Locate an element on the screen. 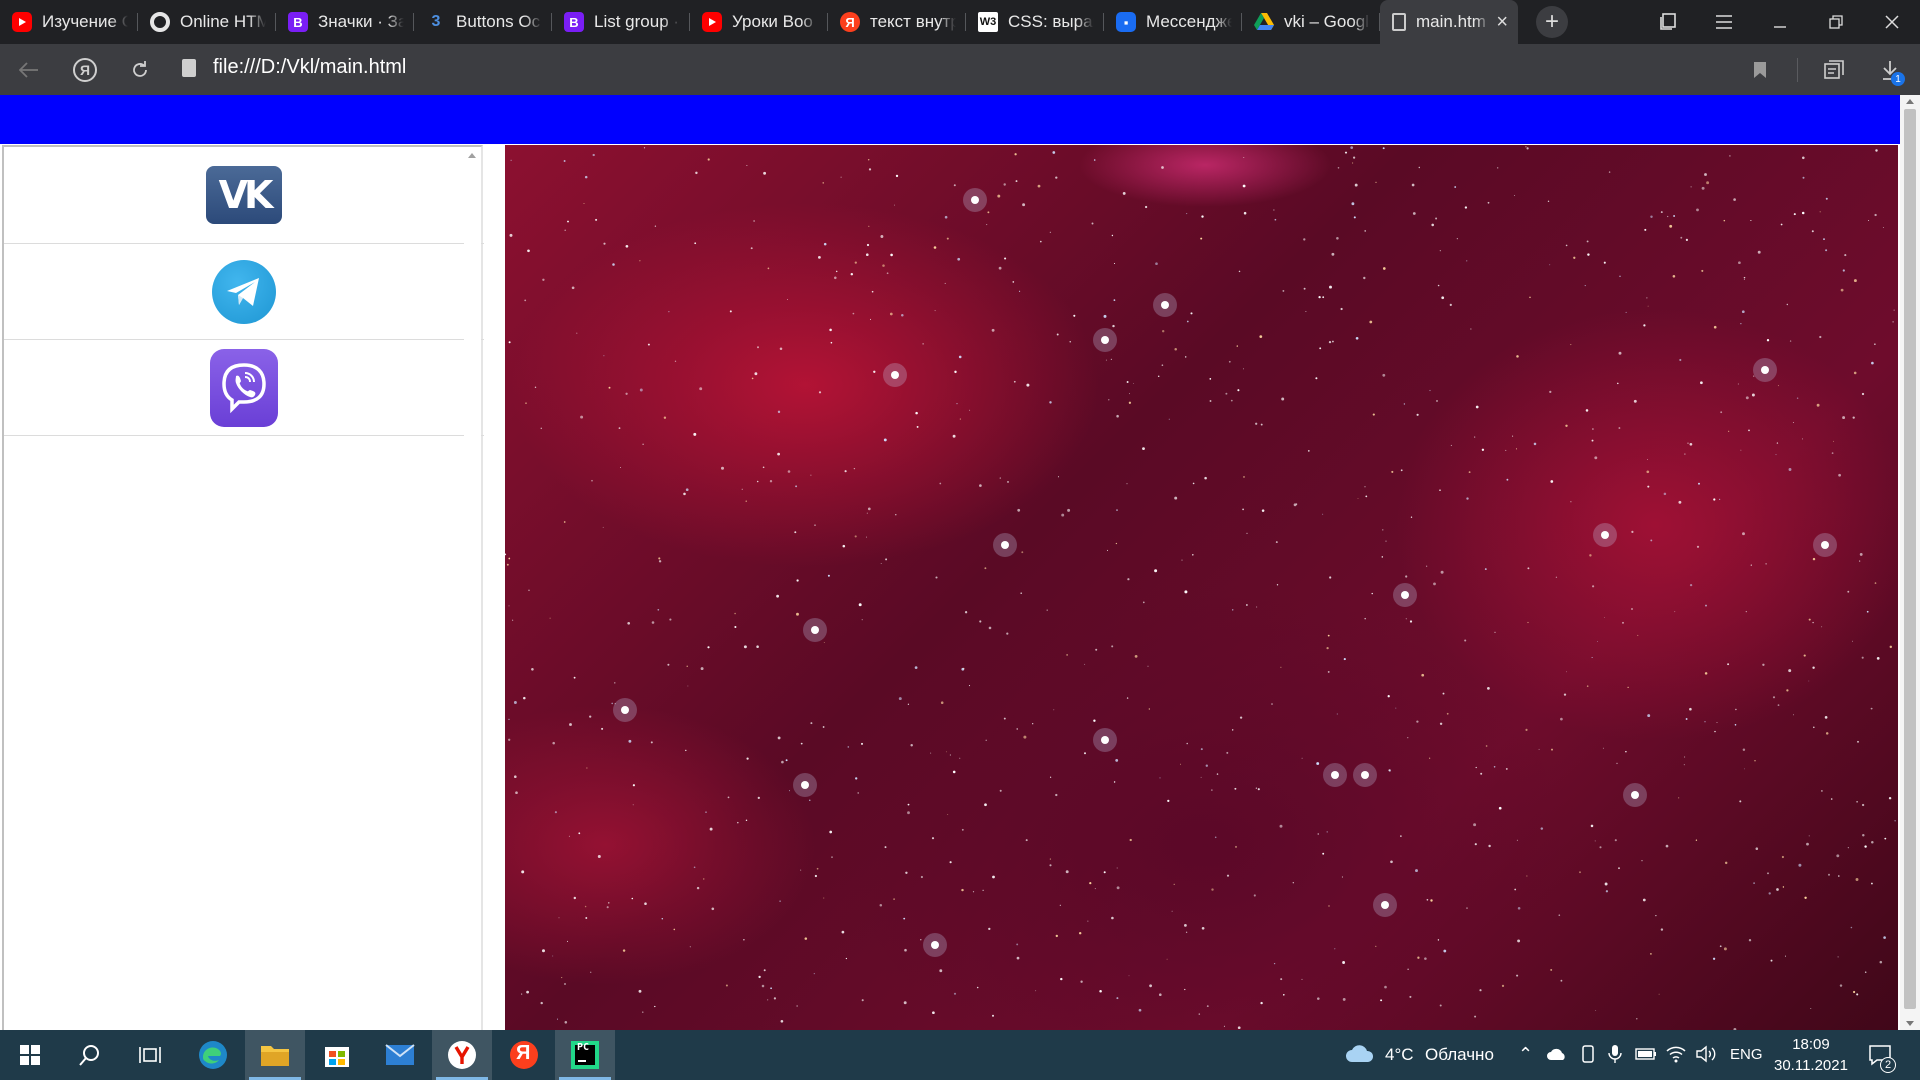  tab-7: Я текст внутр is located at coordinates (897, 22).